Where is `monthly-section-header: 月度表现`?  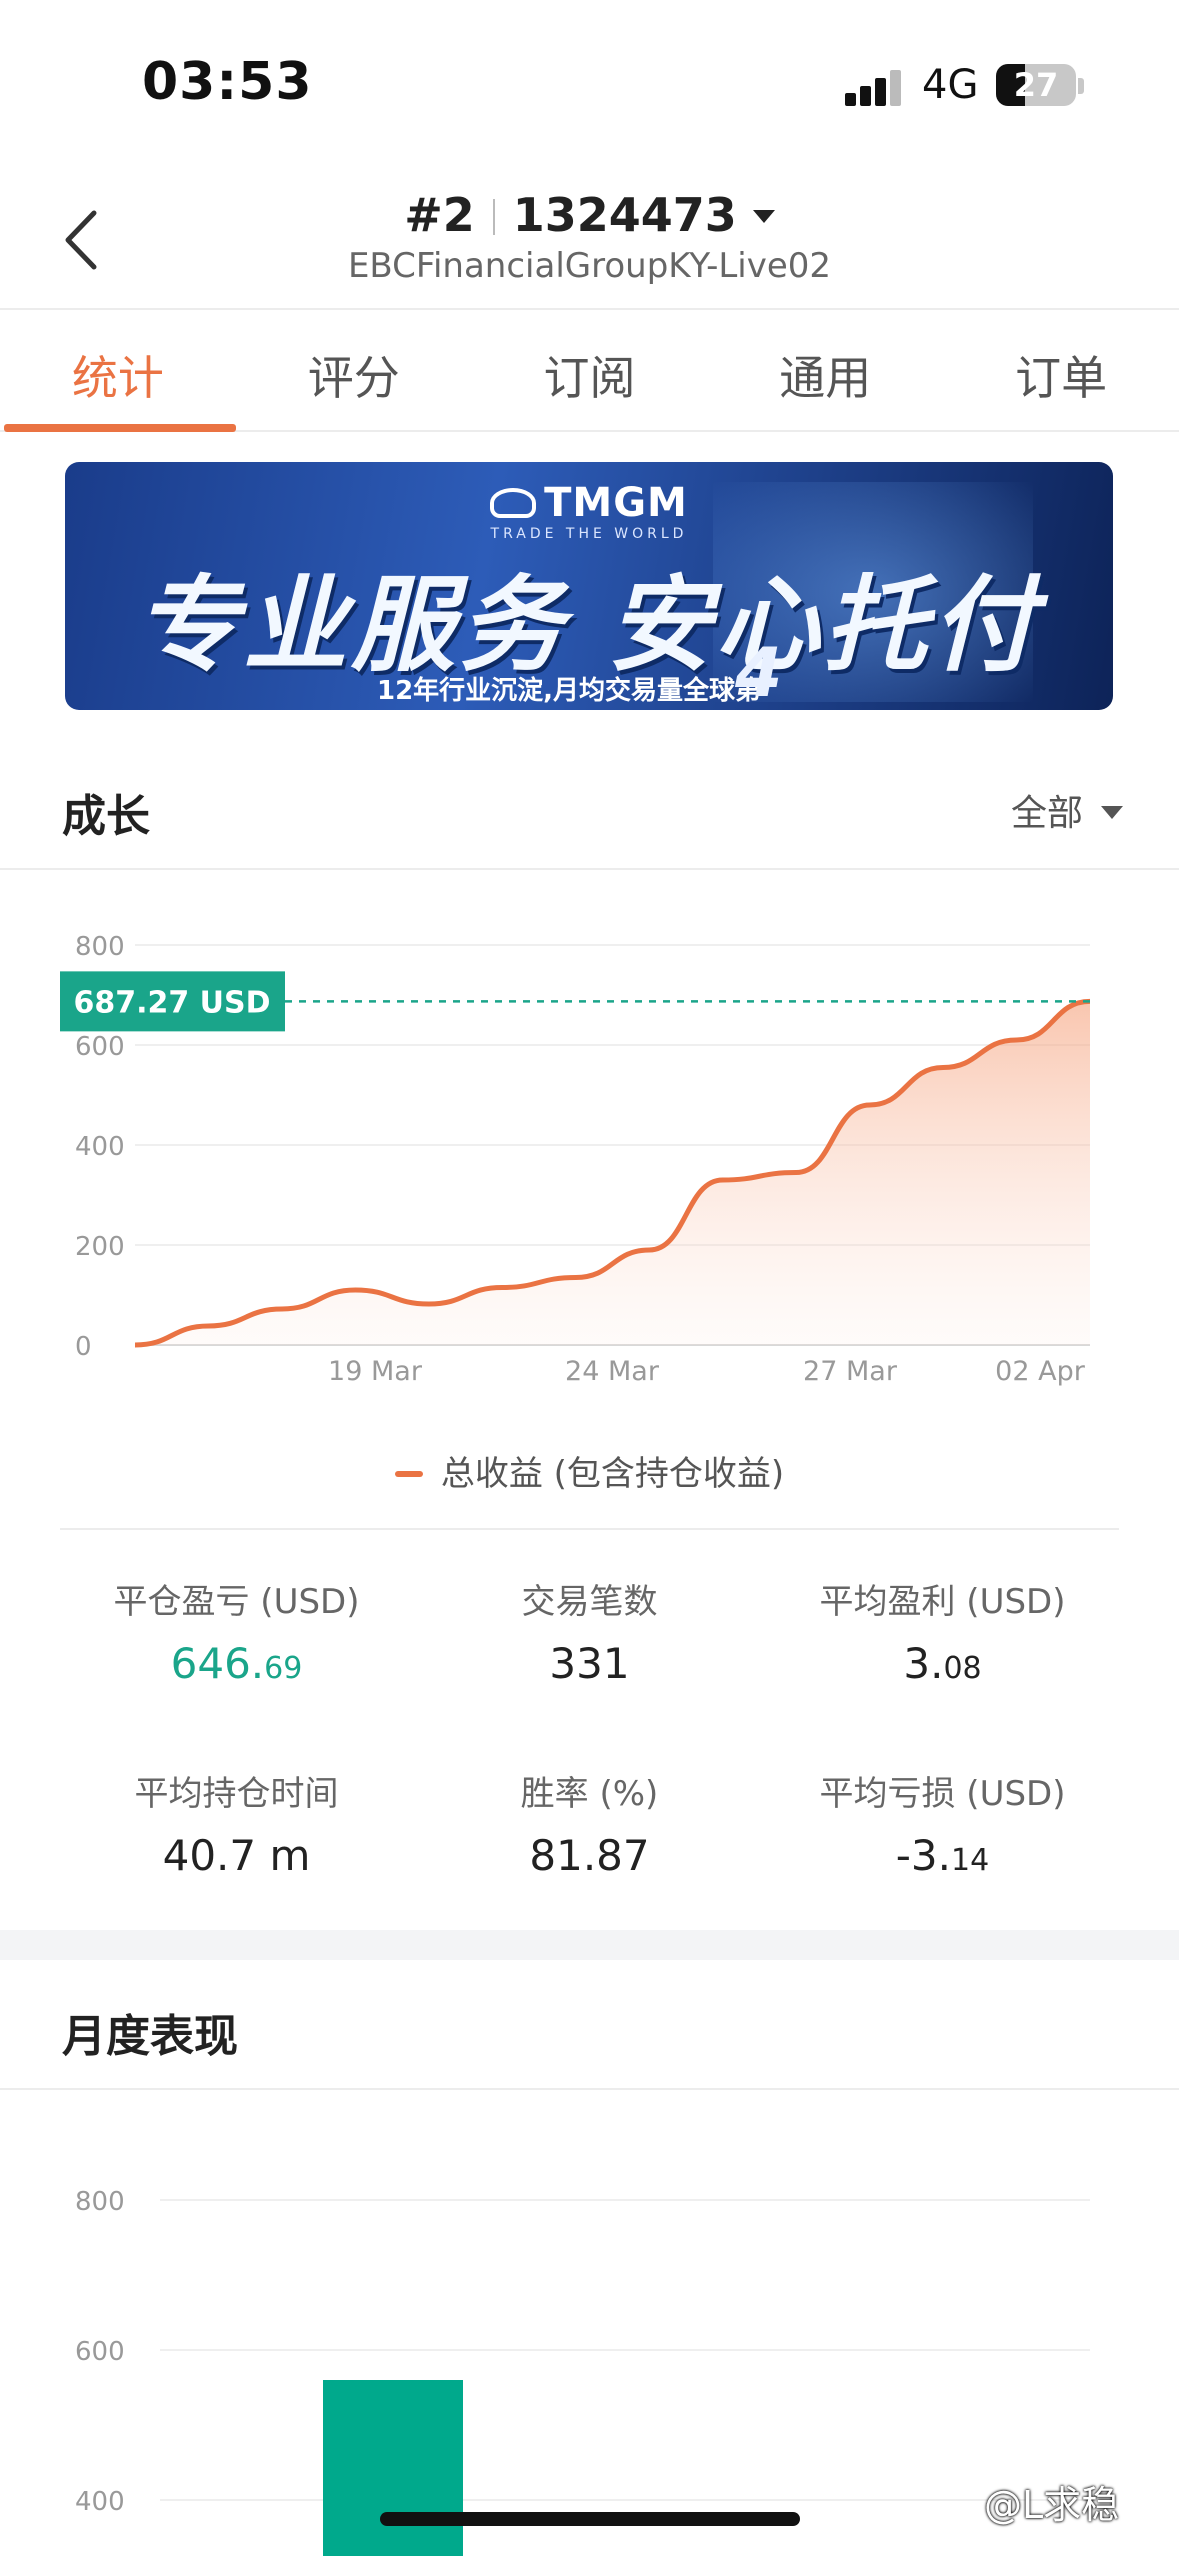
monthly-section-header: 月度表现 is located at coordinates (589, 2025).